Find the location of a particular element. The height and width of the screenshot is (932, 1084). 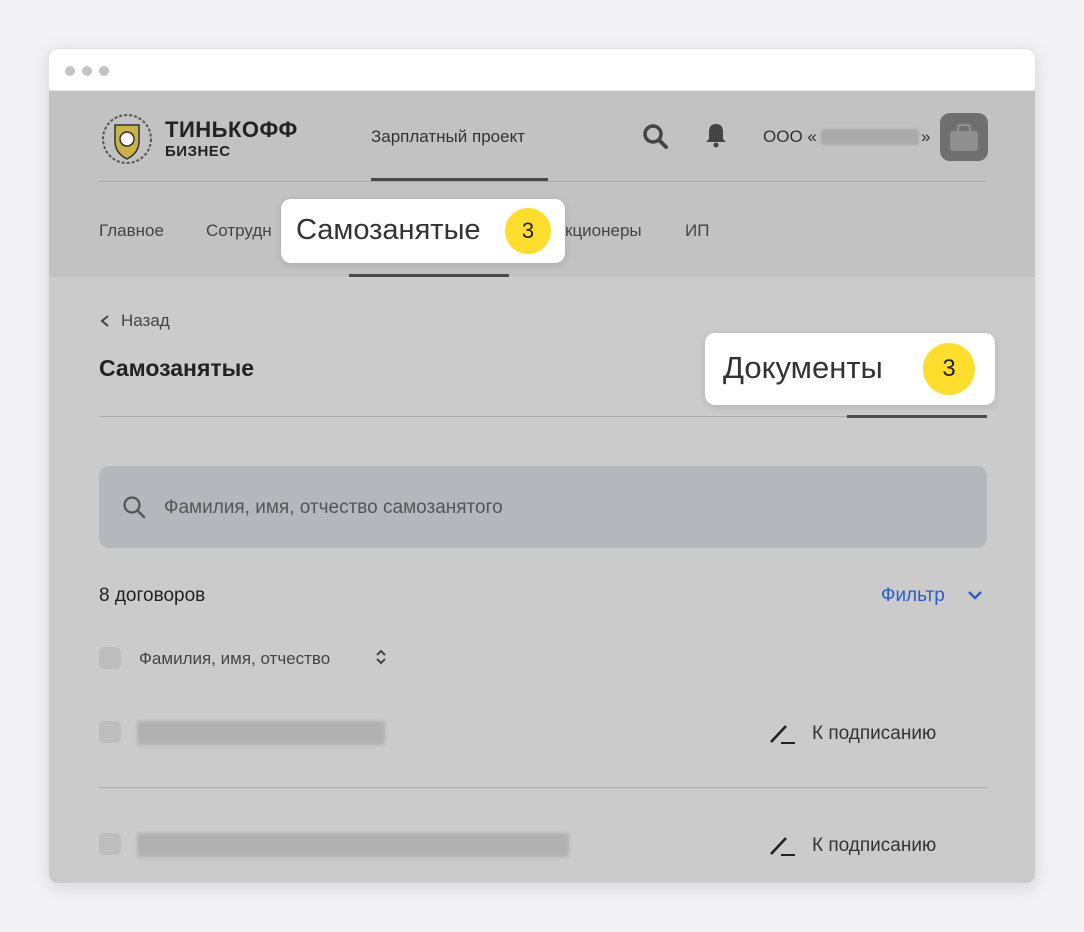

tinkoff-business-logo: ТИНЬКОФФ БИЗНЕС is located at coordinates (214, 139).